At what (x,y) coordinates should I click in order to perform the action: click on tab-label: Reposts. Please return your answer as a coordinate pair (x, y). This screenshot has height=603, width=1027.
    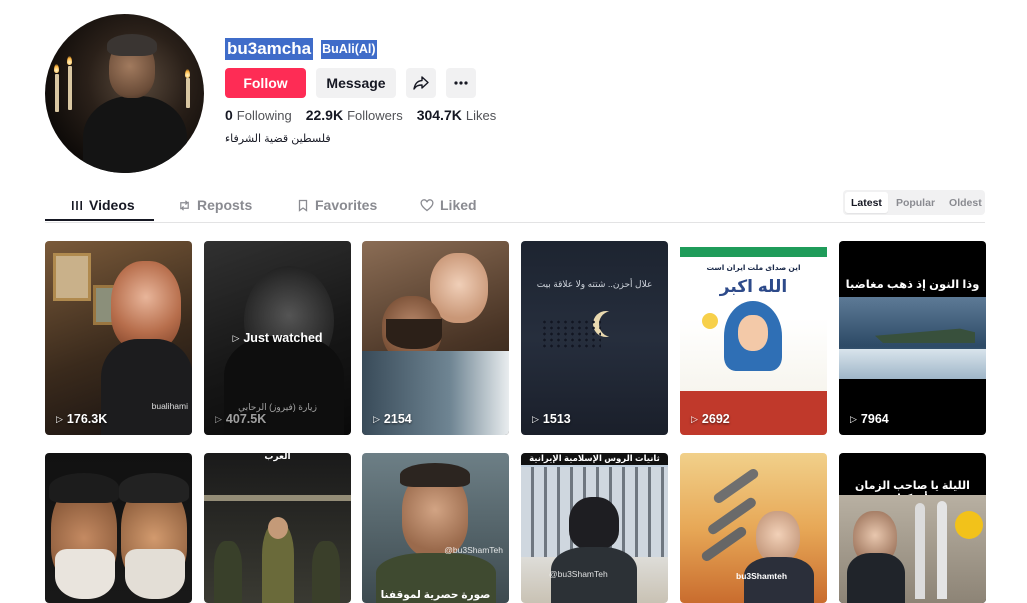
    Looking at the image, I should click on (225, 205).